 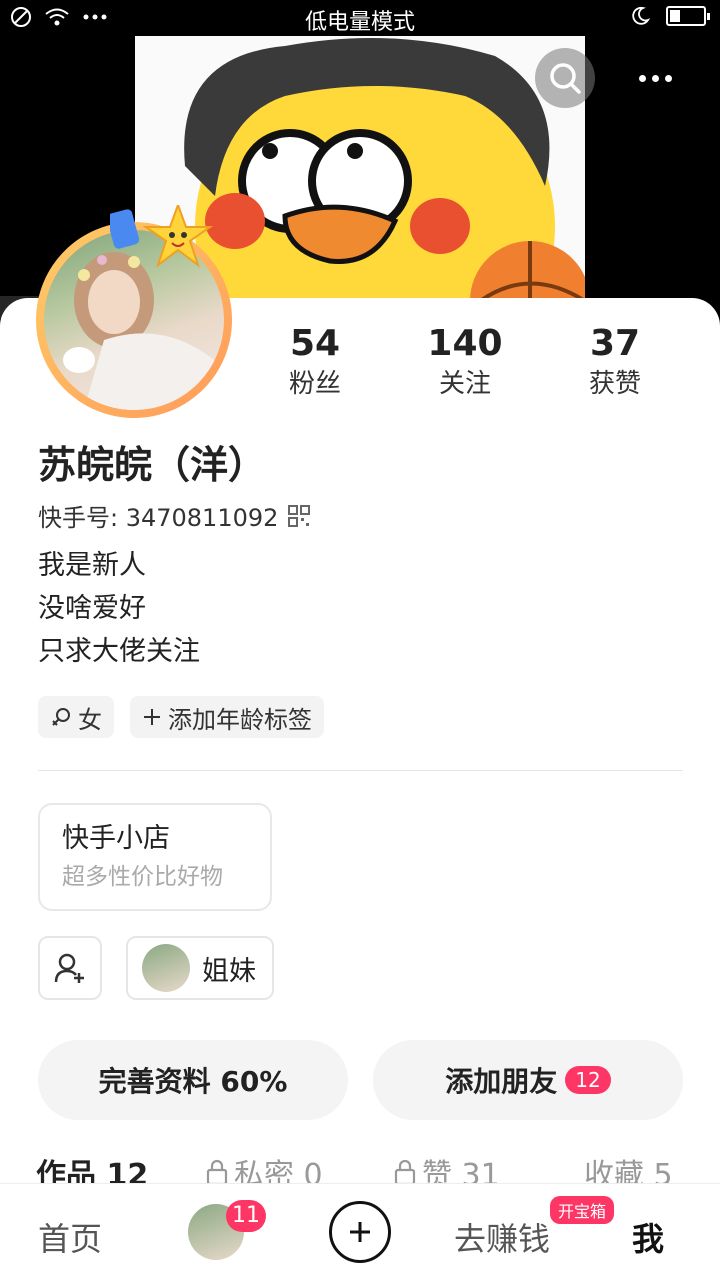 What do you see at coordinates (502, 1237) in the screenshot?
I see `nav-earn: 去赚钱` at bounding box center [502, 1237].